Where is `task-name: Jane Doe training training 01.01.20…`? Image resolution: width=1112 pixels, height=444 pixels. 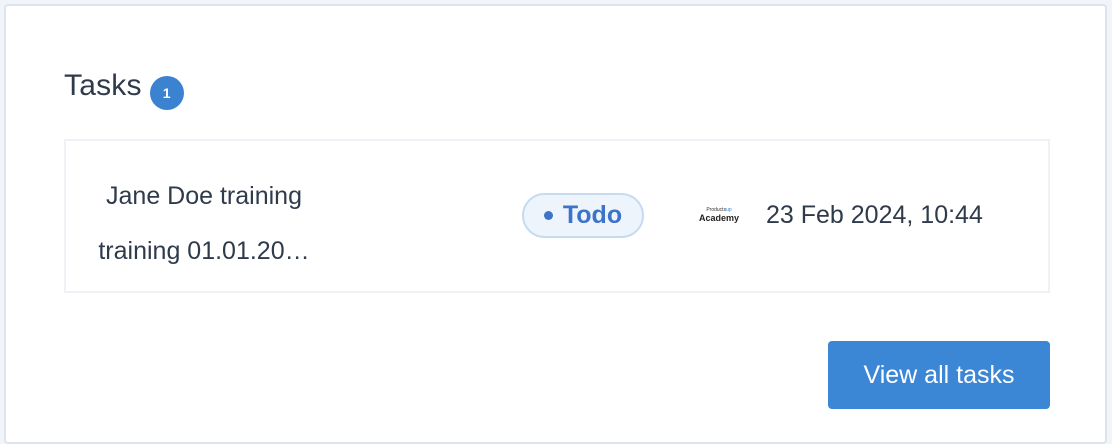 task-name: Jane Doe training training 01.01.20… is located at coordinates (204, 224).